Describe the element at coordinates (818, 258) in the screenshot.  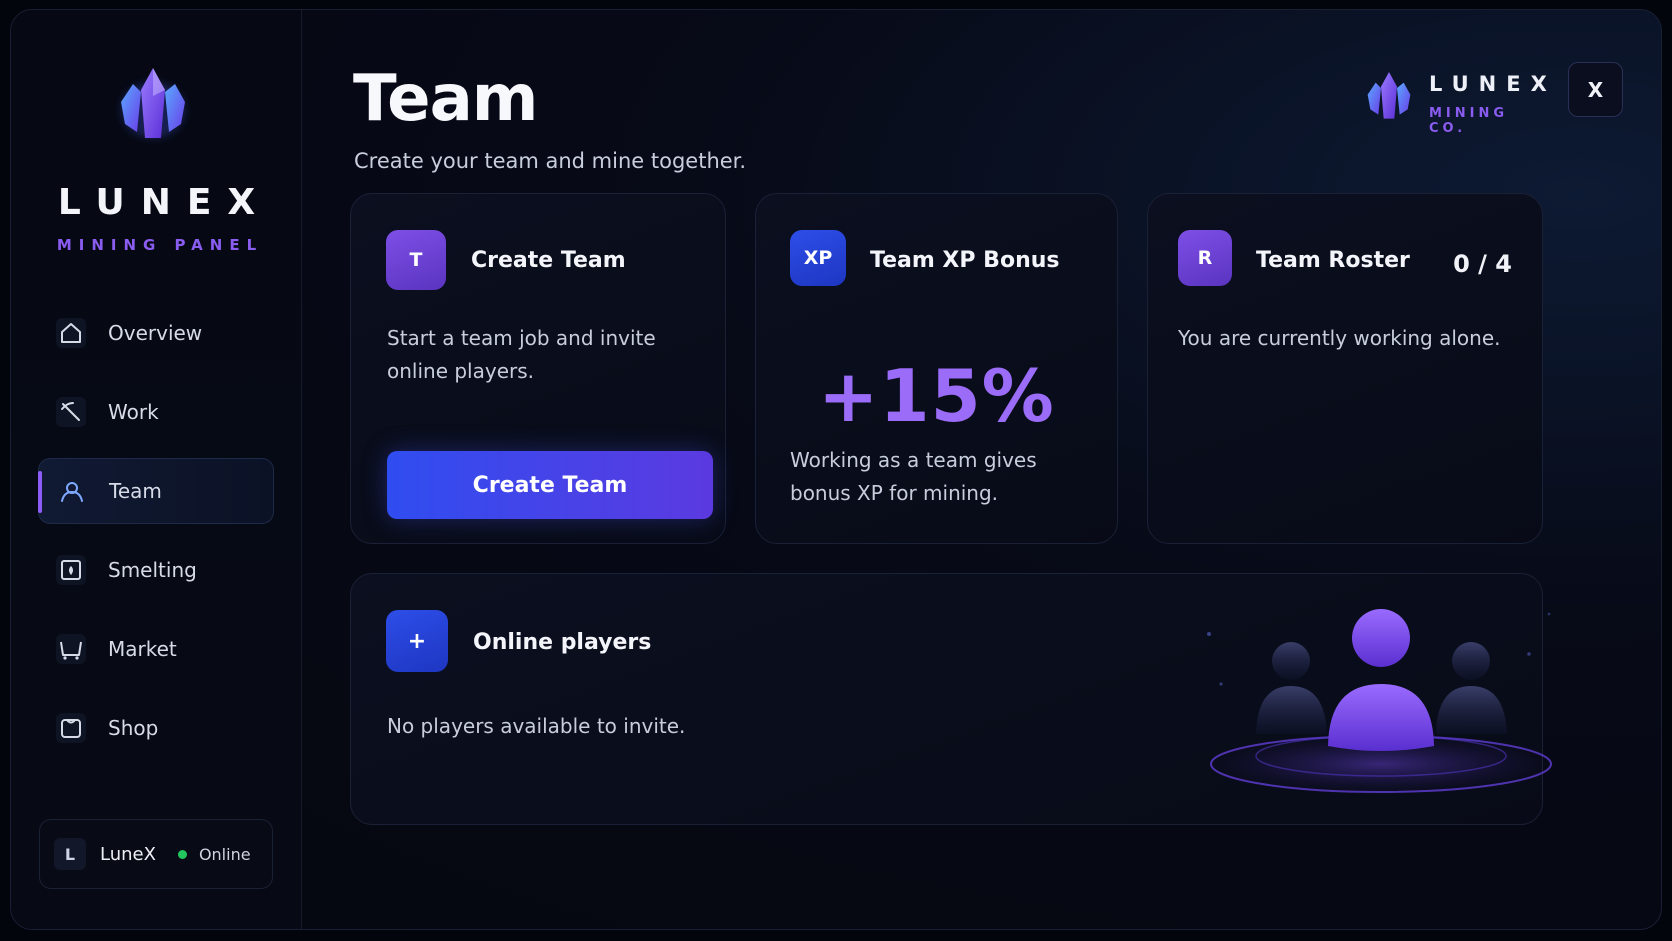
I see `xp-badge: XP` at that location.